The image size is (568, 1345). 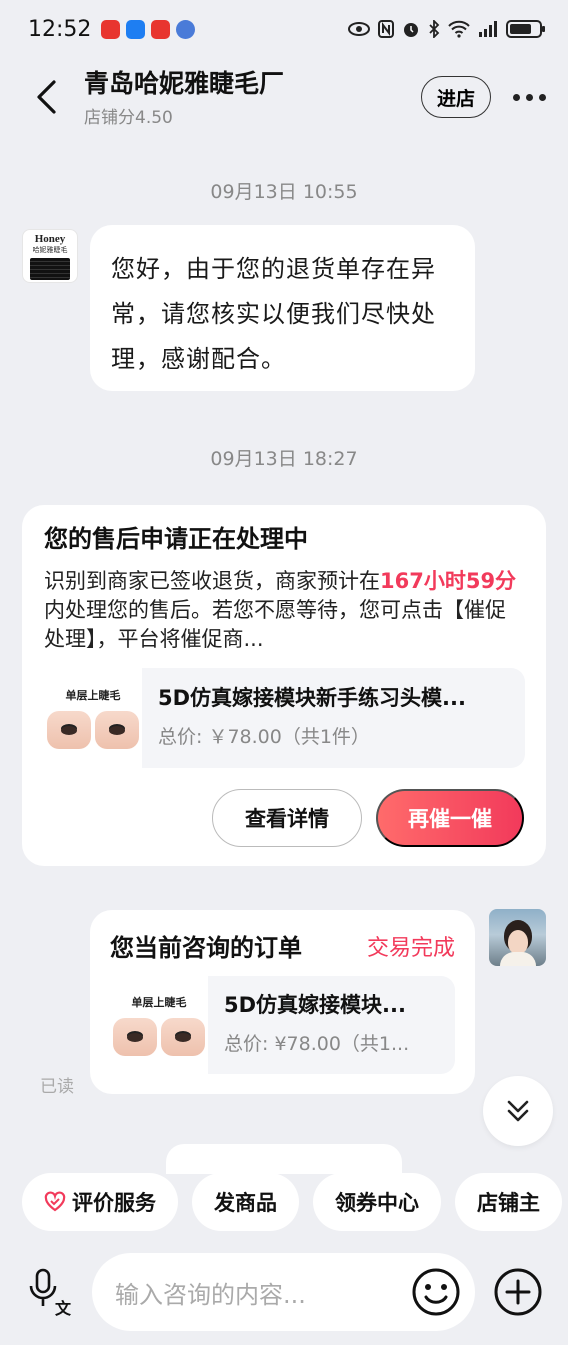 What do you see at coordinates (148, 29) in the screenshot?
I see `notification-icons` at bounding box center [148, 29].